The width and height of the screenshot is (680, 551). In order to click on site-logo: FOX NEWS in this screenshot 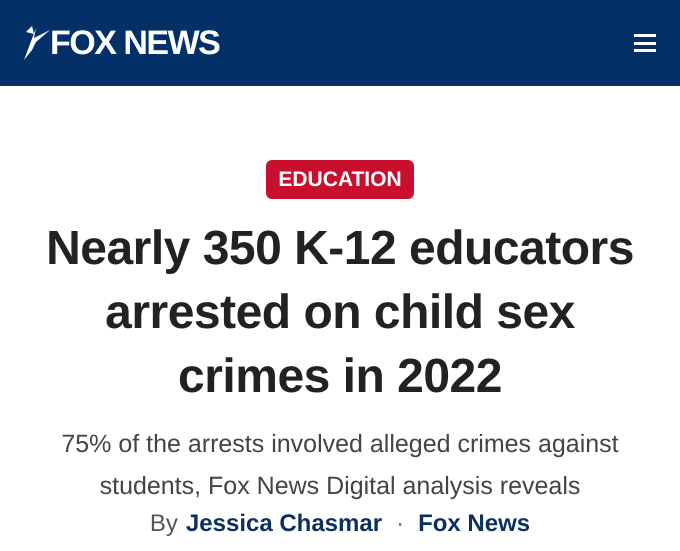, I will do `click(135, 43)`.